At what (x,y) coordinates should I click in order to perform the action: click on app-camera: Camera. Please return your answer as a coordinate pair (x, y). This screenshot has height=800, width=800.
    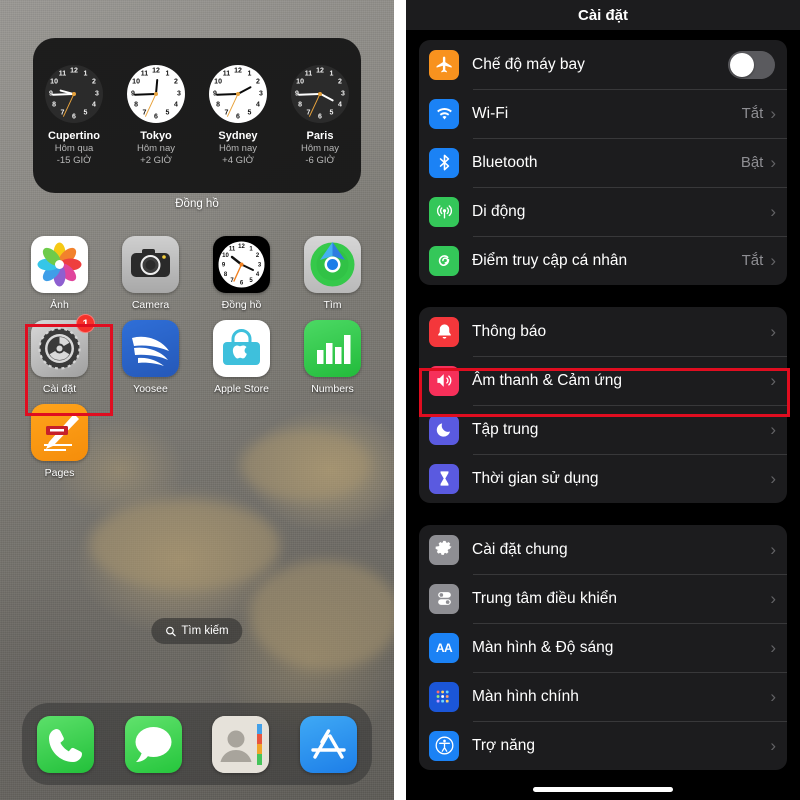
    Looking at the image, I should click on (150, 270).